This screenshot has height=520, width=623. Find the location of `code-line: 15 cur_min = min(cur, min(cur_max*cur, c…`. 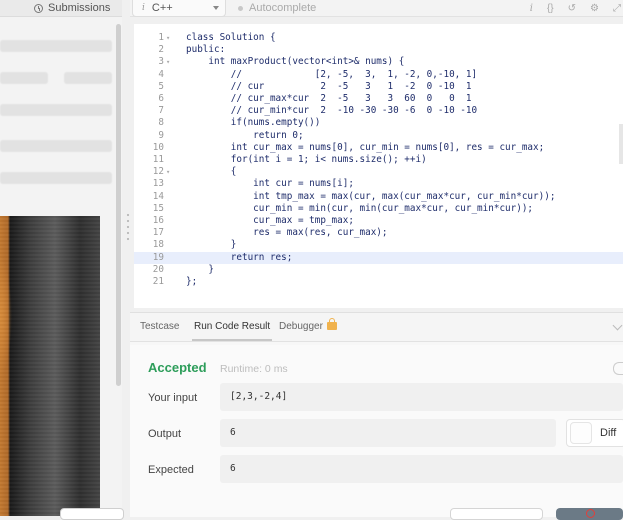

code-line: 15 cur_min = min(cur, min(cur_max*cur, c… is located at coordinates (378, 209).